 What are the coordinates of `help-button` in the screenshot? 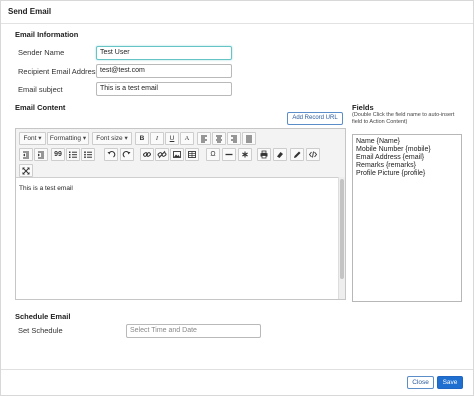 It's located at (26, 170).